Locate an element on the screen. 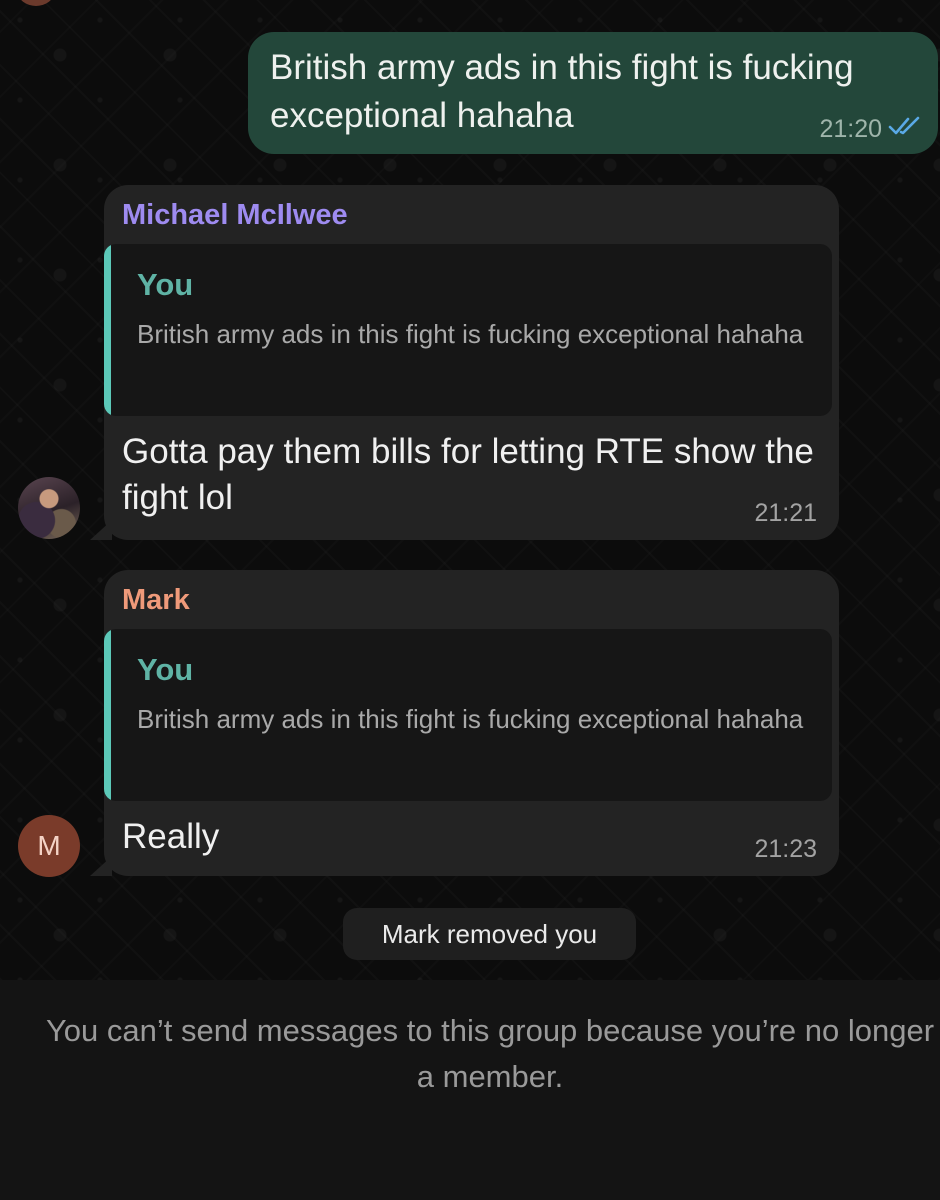 The image size is (940, 1200). system-message: Mark removed you is located at coordinates (489, 934).